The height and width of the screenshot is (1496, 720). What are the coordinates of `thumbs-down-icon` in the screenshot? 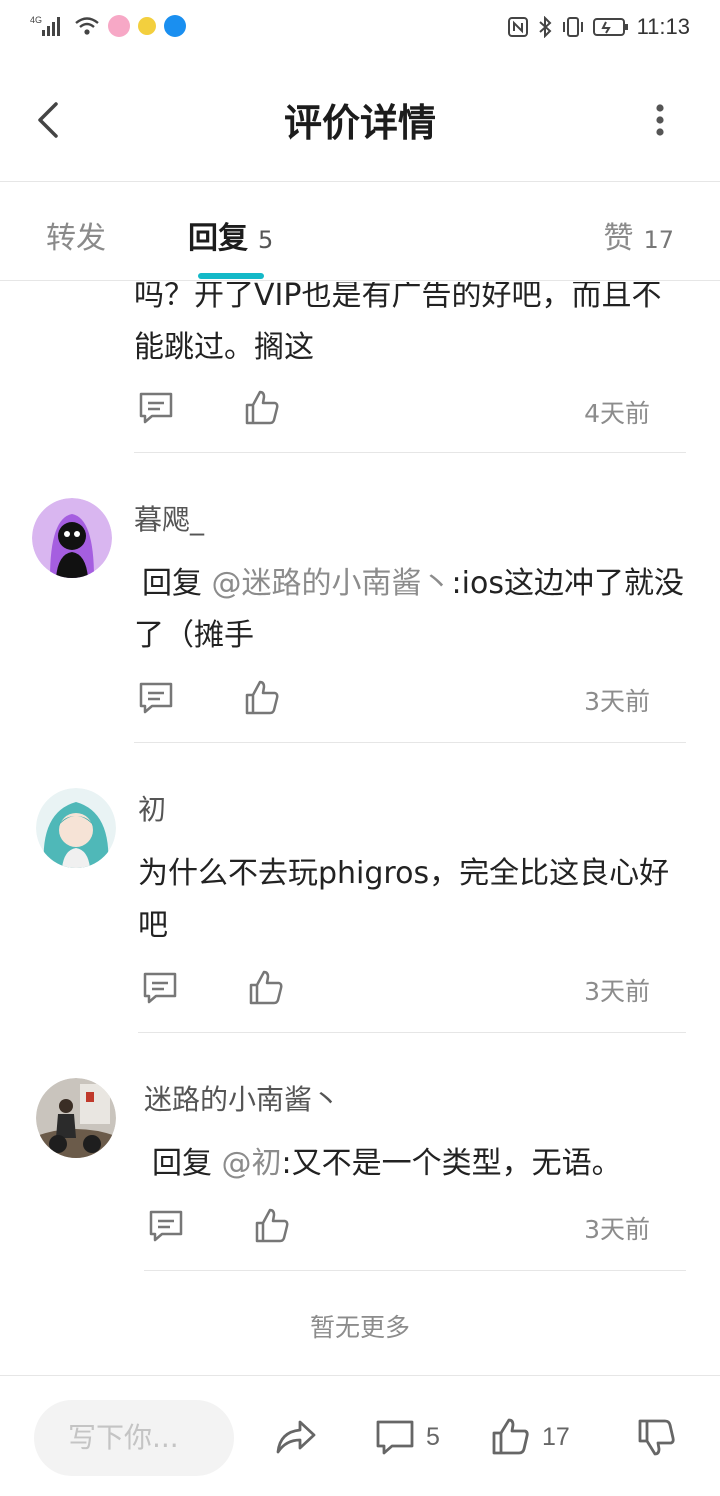 It's located at (656, 1437).